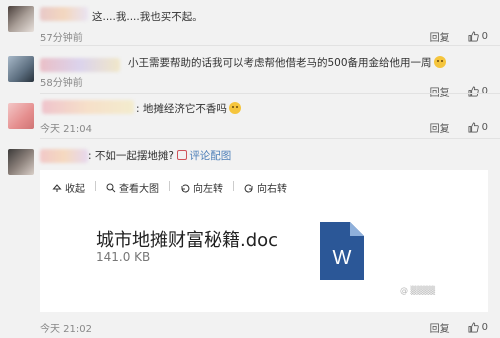 Image resolution: width=500 pixels, height=338 pixels. Describe the element at coordinates (187, 240) in the screenshot. I see `document-title: 城市地摊财富秘籍.doc` at that location.